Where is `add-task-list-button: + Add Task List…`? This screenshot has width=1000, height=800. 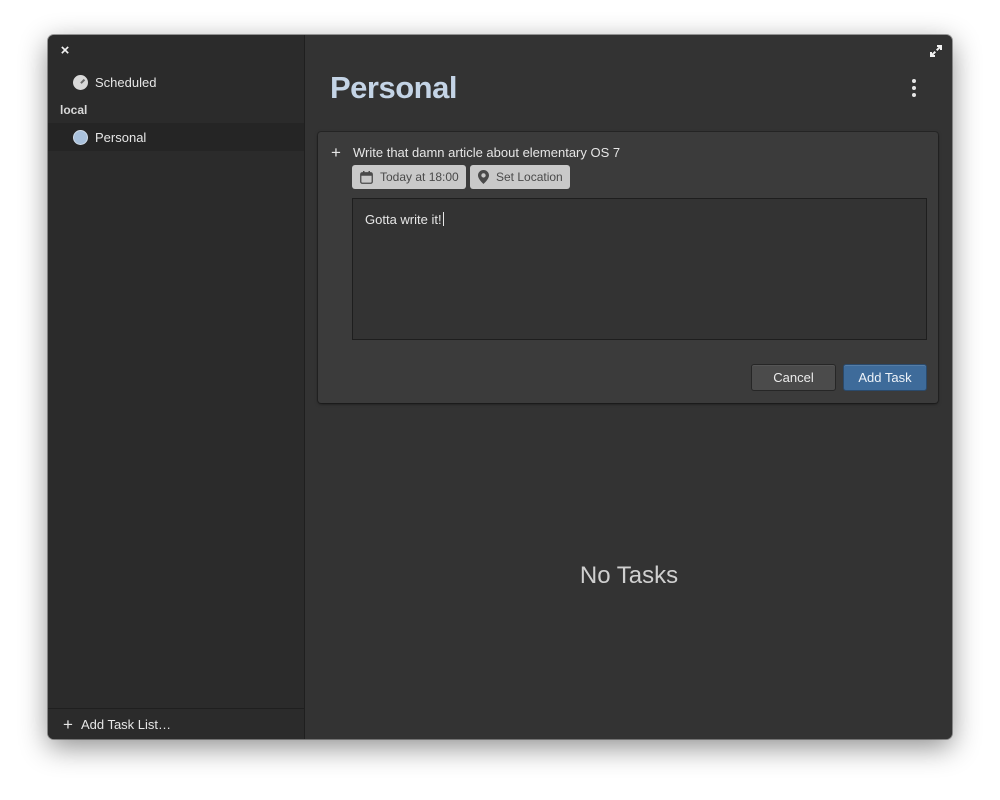
add-task-list-button: + Add Task List… is located at coordinates (176, 723).